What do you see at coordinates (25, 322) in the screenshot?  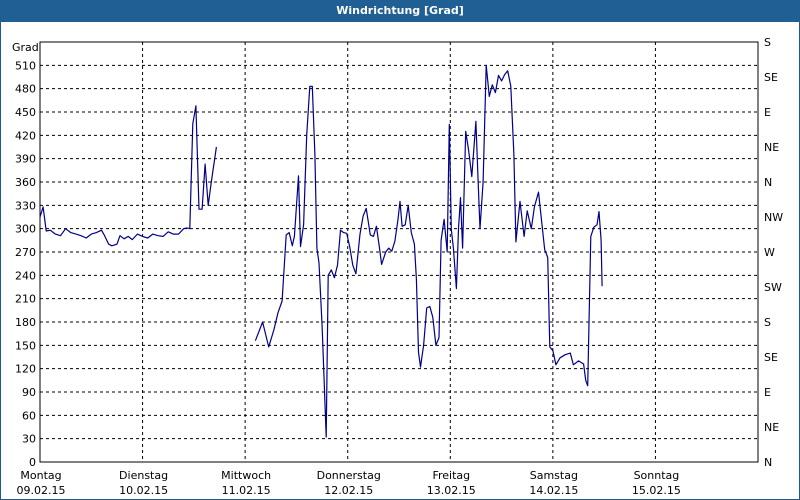 I see `y-tick-label: 180` at bounding box center [25, 322].